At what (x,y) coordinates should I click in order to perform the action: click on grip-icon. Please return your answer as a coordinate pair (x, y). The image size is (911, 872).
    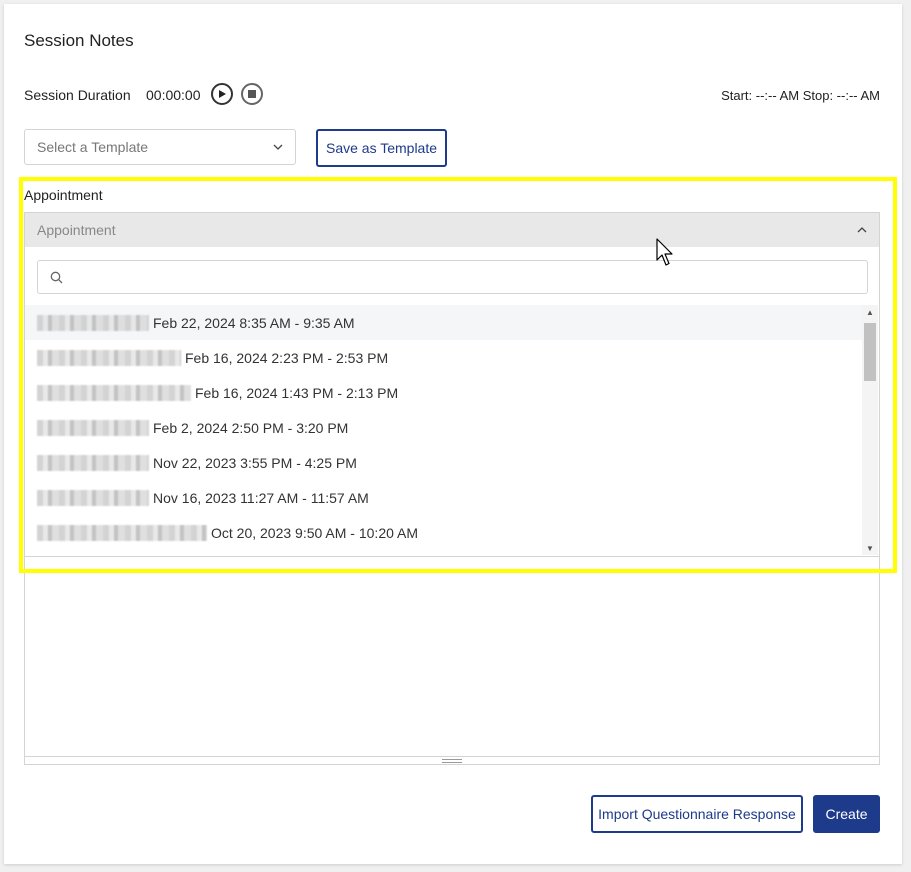
    Looking at the image, I should click on (452, 760).